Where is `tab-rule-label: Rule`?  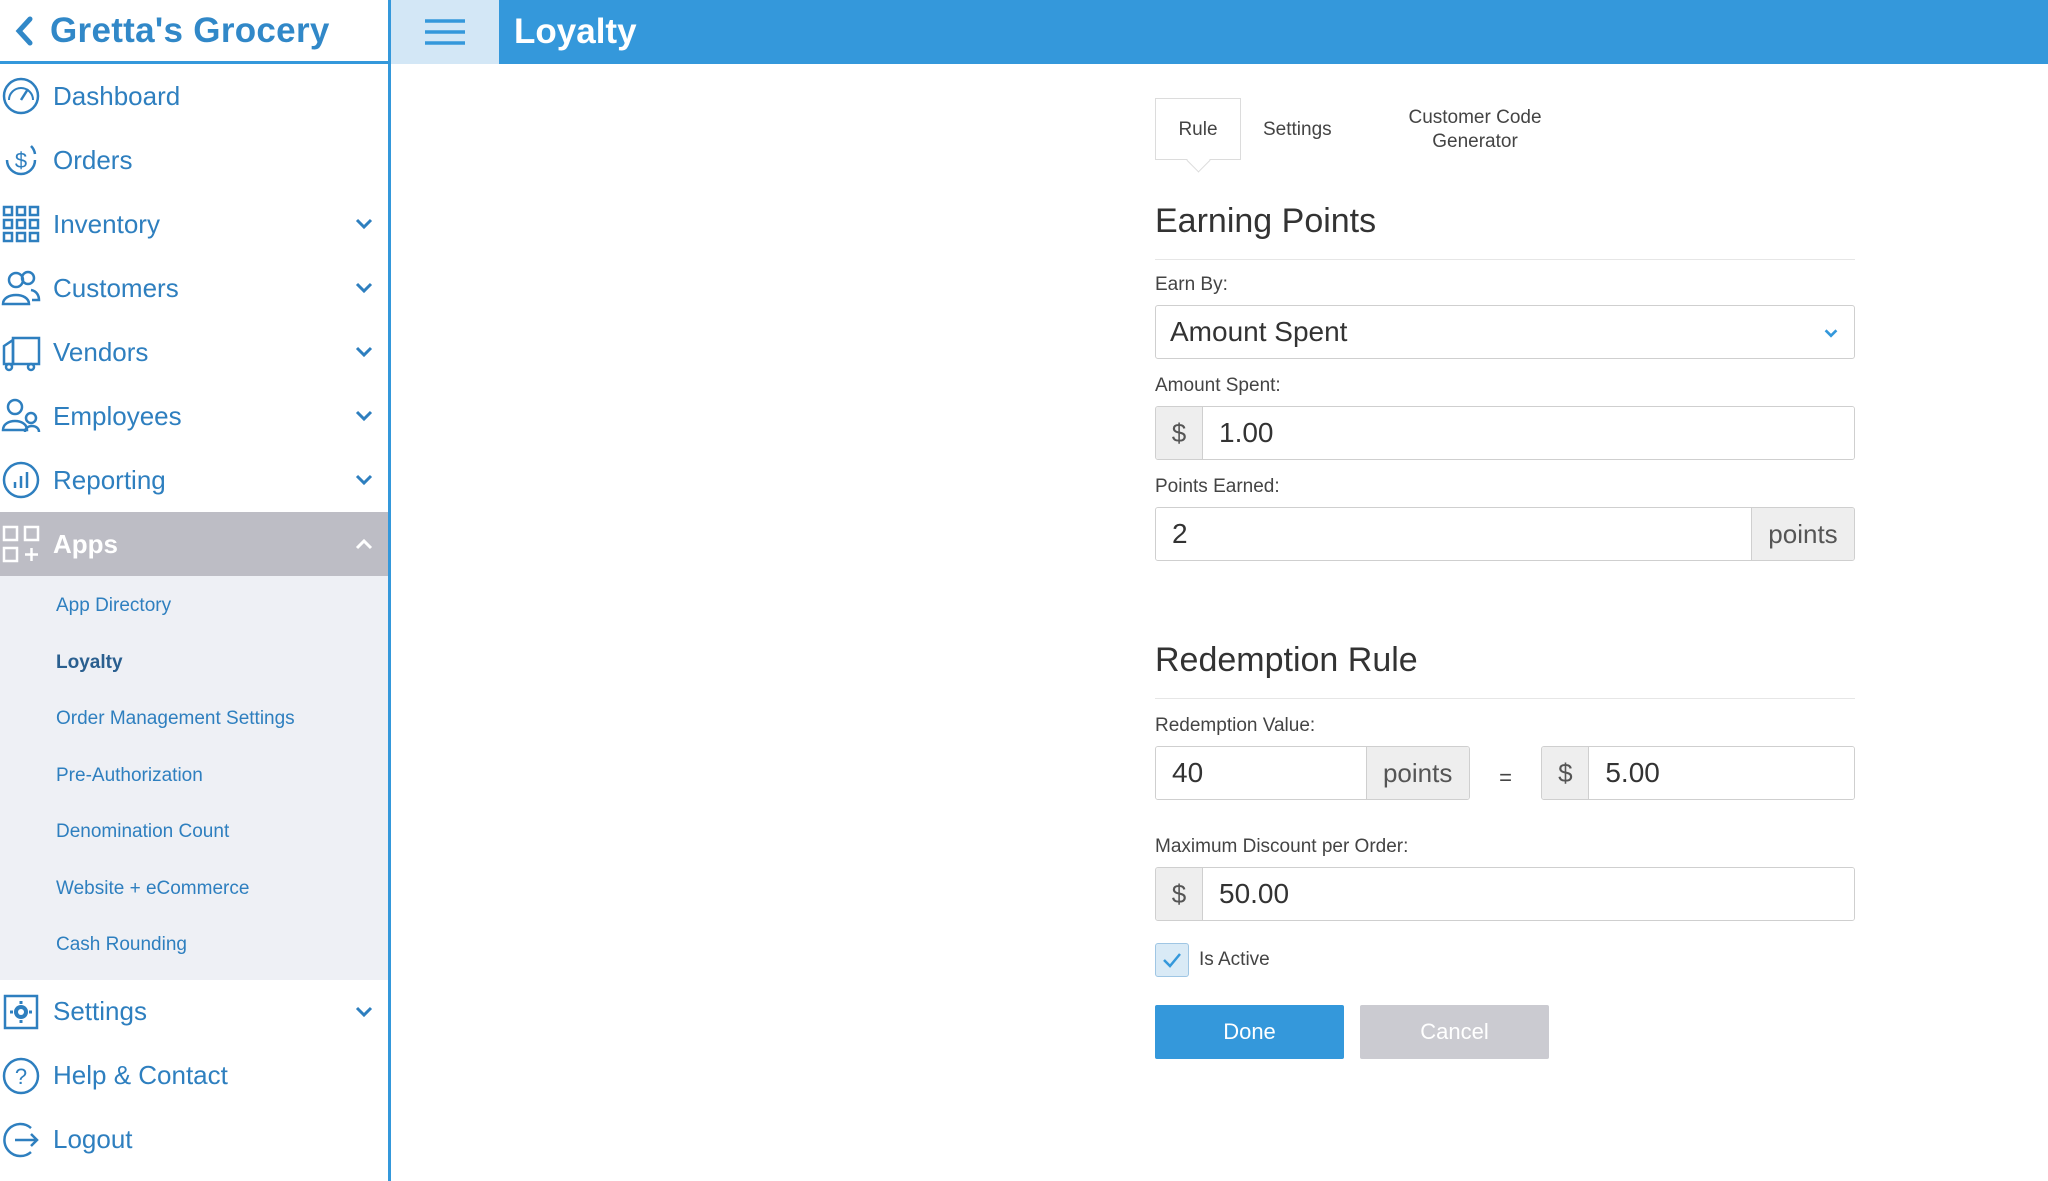 tab-rule-label: Rule is located at coordinates (1198, 129).